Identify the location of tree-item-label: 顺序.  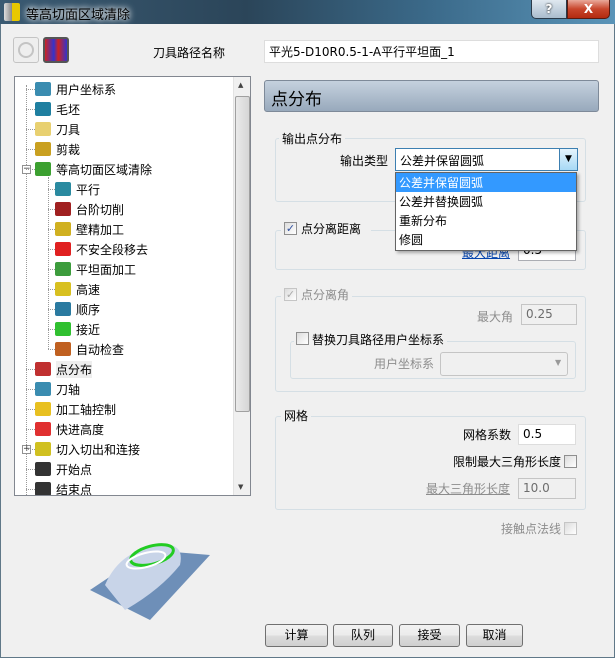
(88, 309).